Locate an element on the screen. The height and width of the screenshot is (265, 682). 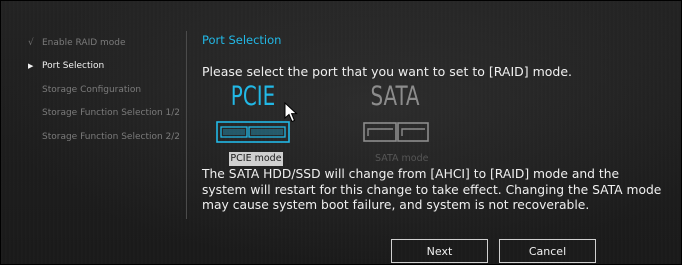
pcie-option: PCIE is located at coordinates (253, 113).